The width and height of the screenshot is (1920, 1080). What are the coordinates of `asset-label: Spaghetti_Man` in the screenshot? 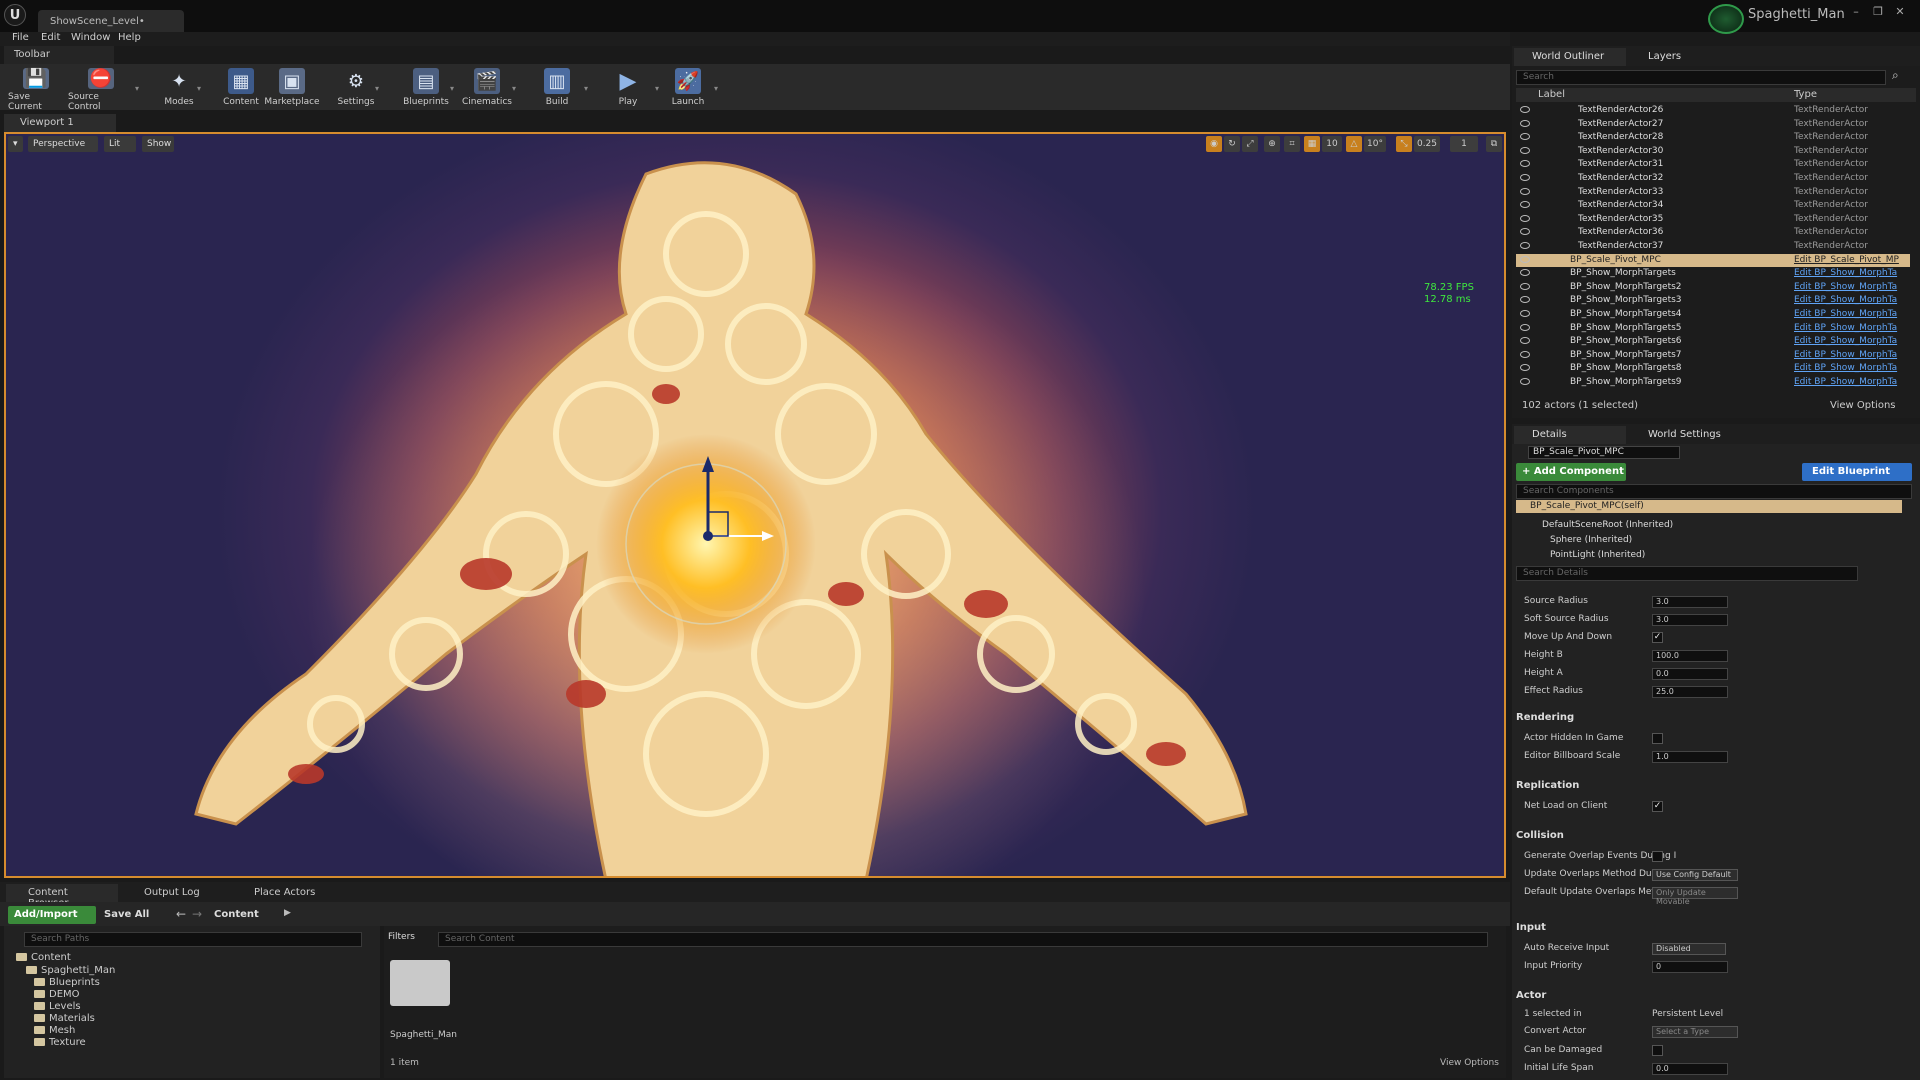 It's located at (423, 1035).